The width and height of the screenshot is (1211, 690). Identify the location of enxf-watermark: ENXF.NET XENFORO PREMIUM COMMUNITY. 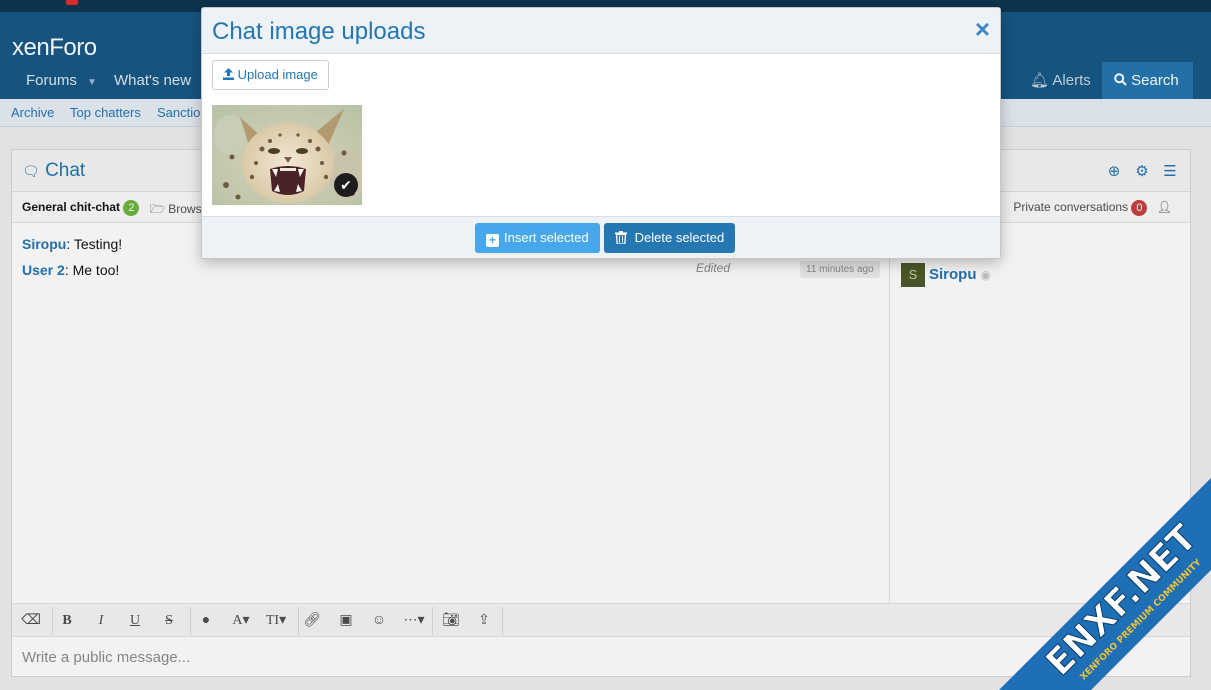
(1105, 584).